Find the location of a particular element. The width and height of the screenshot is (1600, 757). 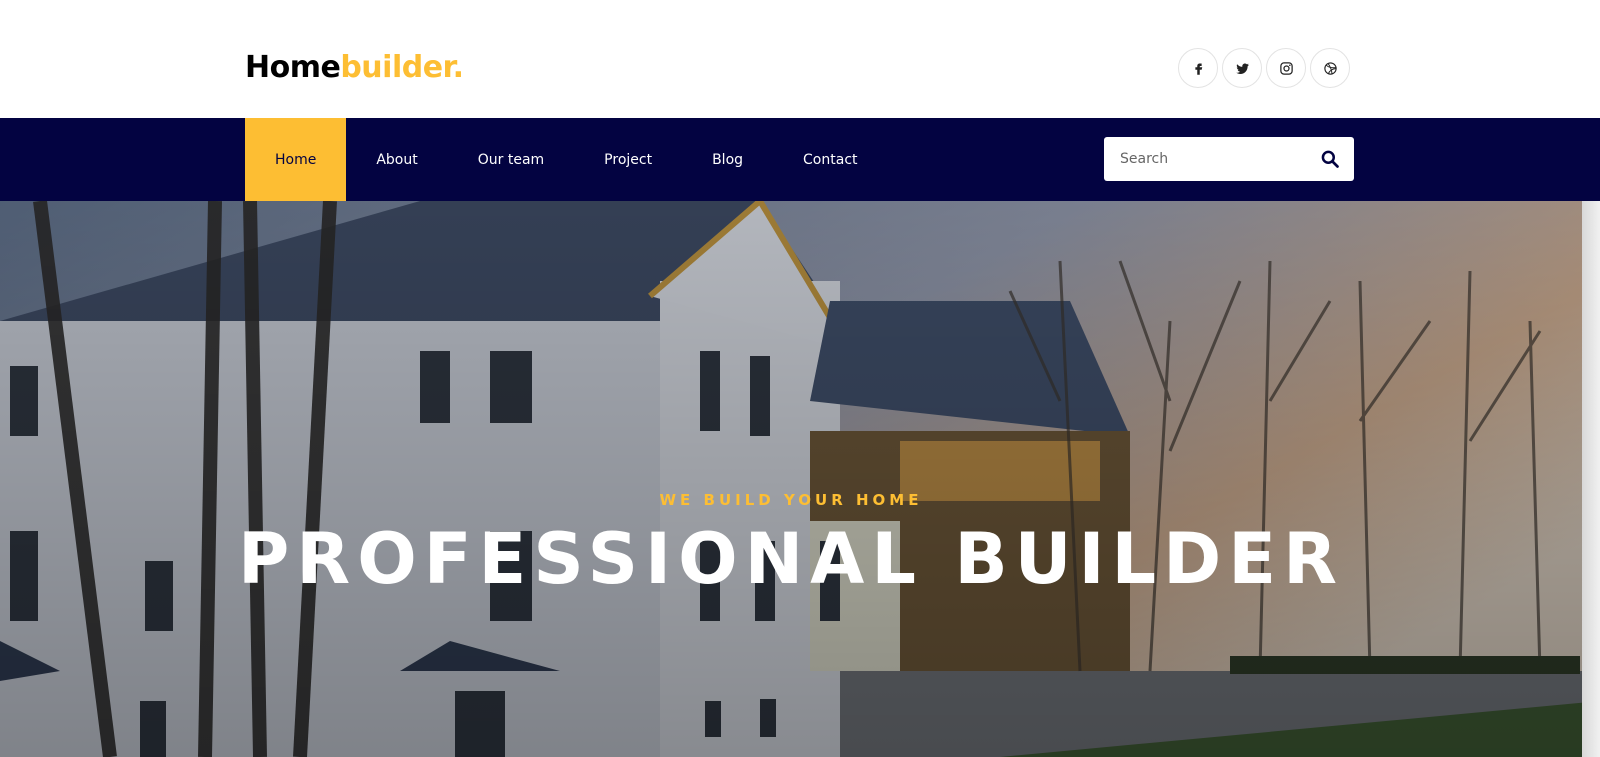

search-input is located at coordinates (1204, 159).